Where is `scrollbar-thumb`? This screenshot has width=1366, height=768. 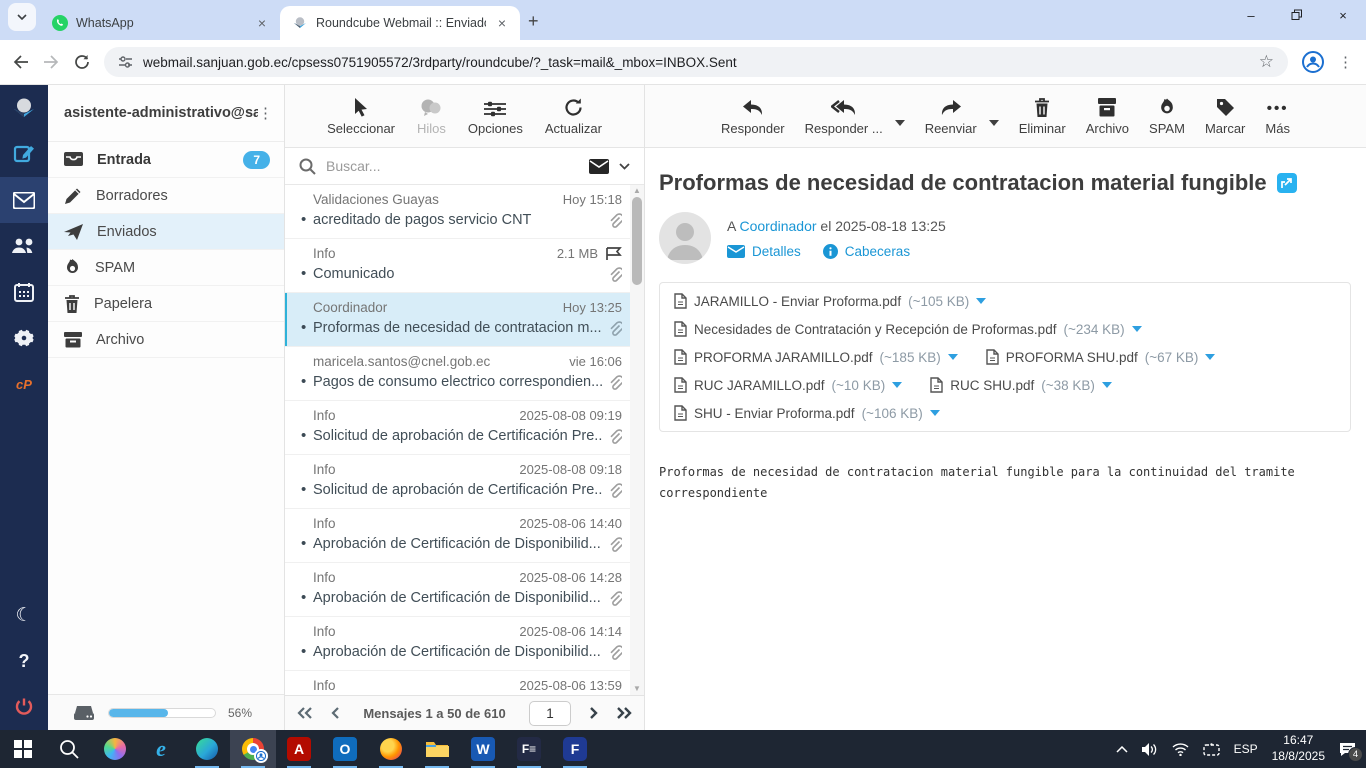 scrollbar-thumb is located at coordinates (637, 241).